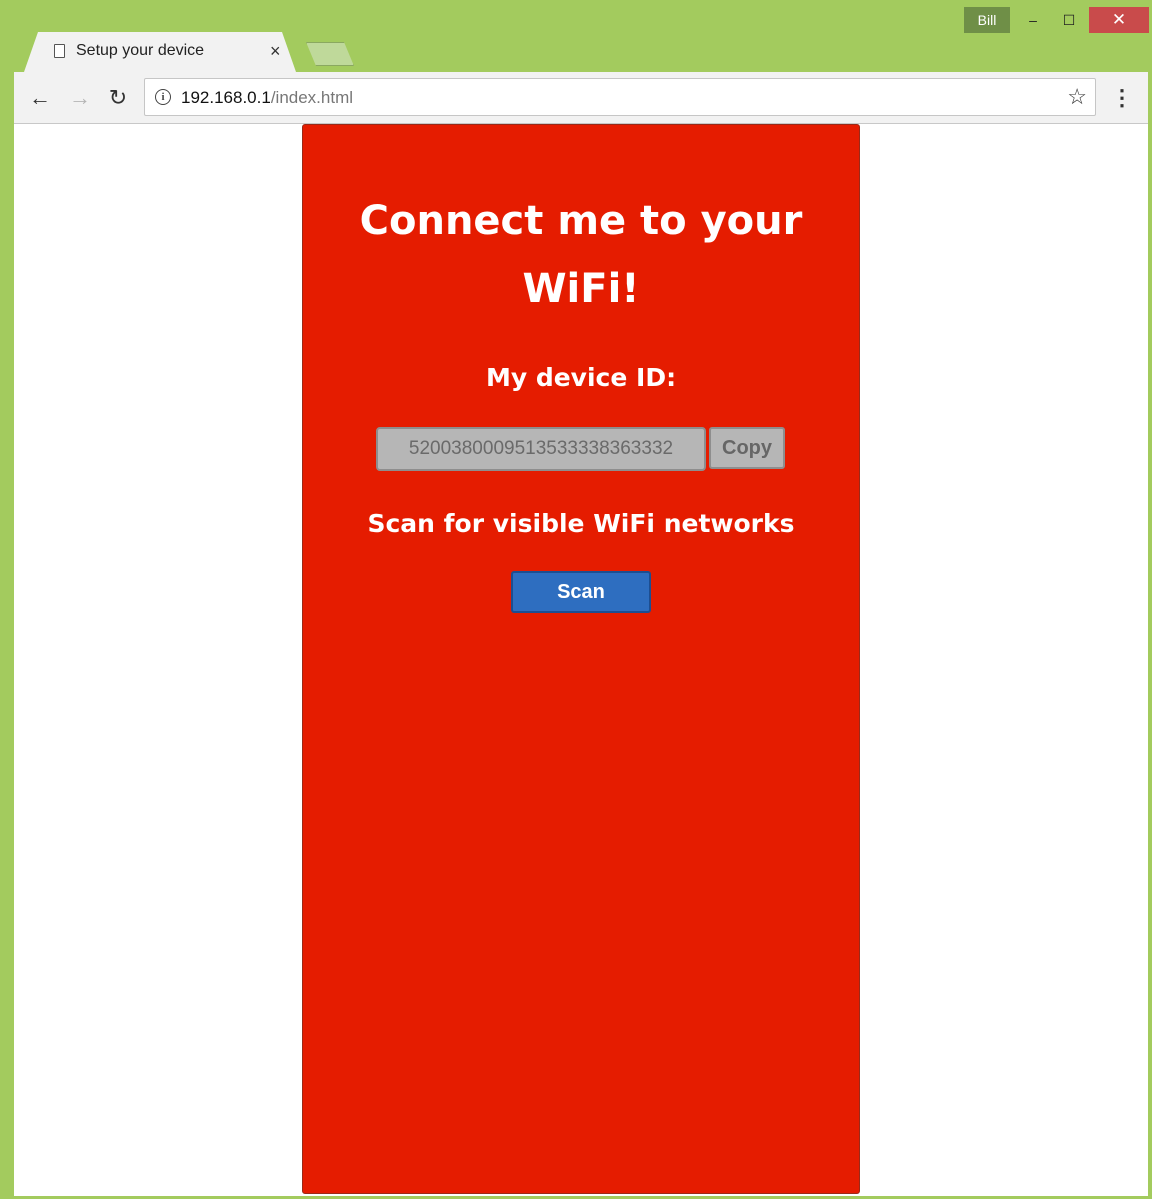 Image resolution: width=1152 pixels, height=1199 pixels. What do you see at coordinates (581, 592) in the screenshot?
I see `scan-button: Scan` at bounding box center [581, 592].